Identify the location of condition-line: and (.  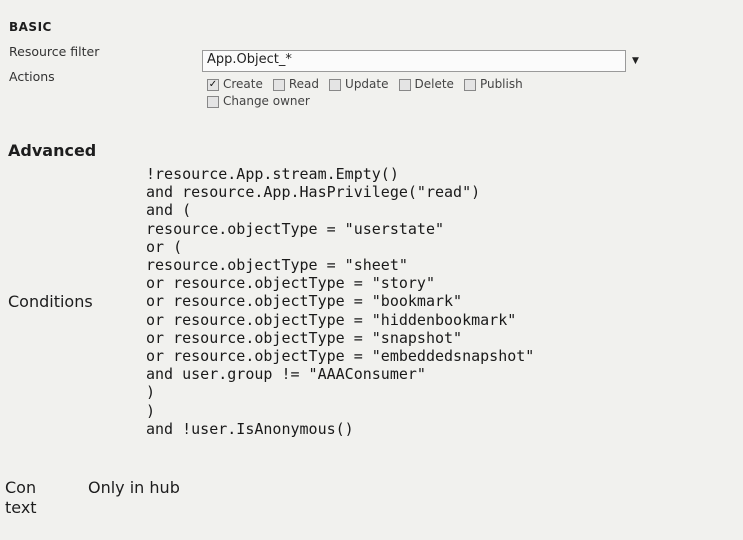
(169, 210).